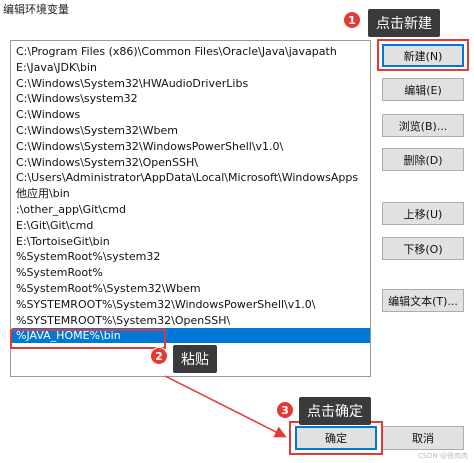  What do you see at coordinates (191, 256) in the screenshot?
I see `path-list-item: %SystemRoot%\system32` at bounding box center [191, 256].